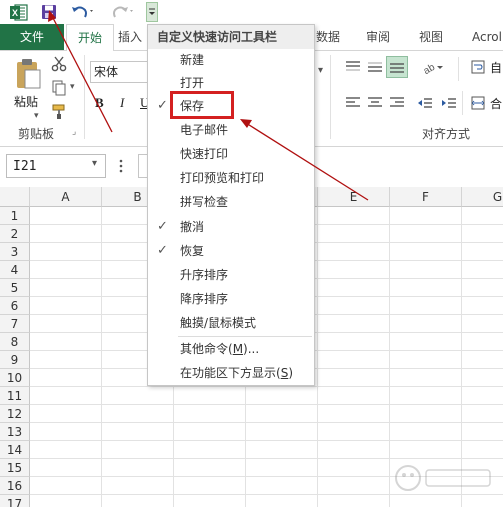  Describe the element at coordinates (443, 480) in the screenshot. I see `watermark-logo` at that location.